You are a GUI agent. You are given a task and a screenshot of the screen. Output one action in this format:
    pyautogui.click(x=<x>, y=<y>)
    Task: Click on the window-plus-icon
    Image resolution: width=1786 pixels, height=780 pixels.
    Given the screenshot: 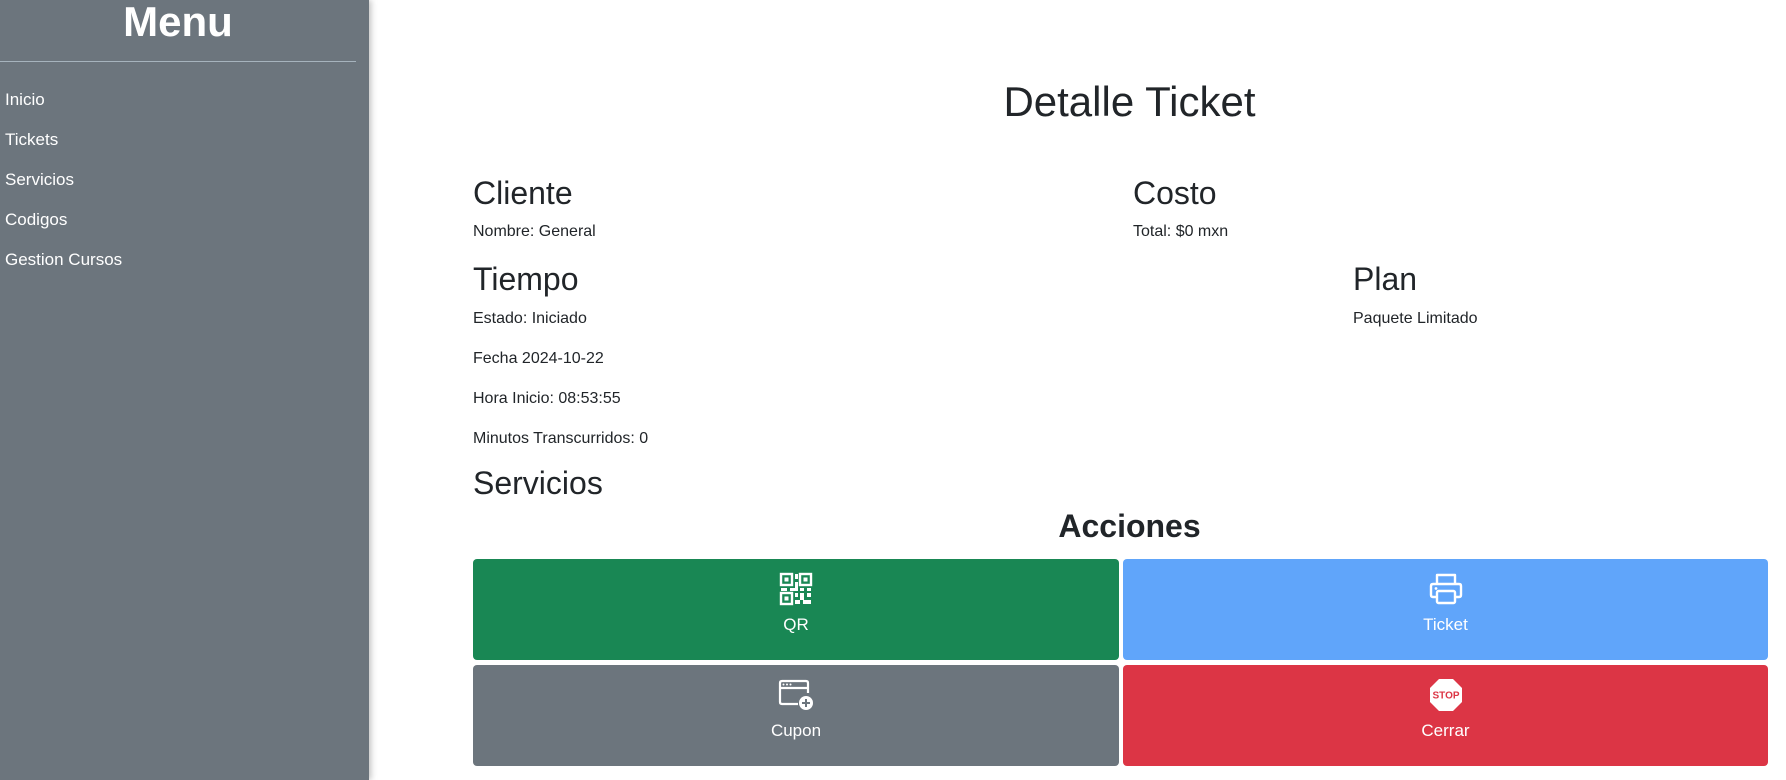 What is the action you would take?
    pyautogui.click(x=796, y=695)
    